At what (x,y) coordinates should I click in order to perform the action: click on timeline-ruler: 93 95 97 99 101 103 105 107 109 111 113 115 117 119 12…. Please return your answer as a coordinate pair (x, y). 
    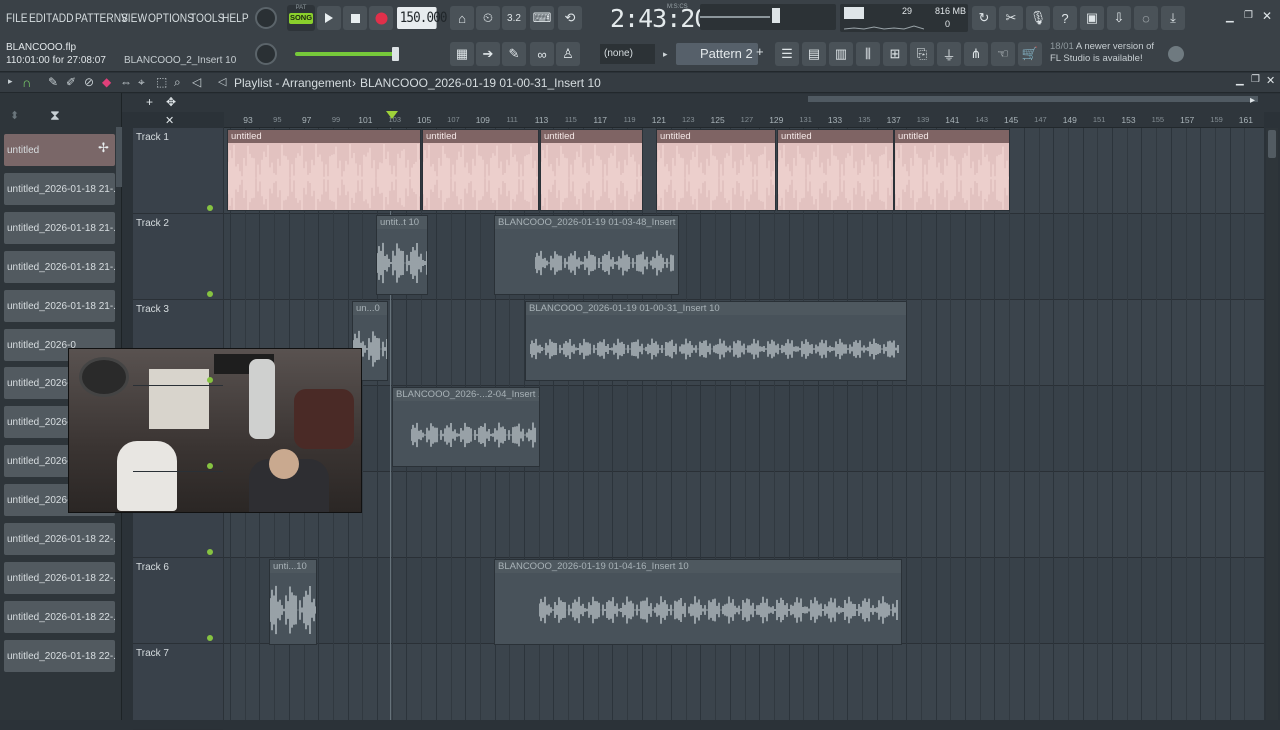
    Looking at the image, I should click on (744, 120).